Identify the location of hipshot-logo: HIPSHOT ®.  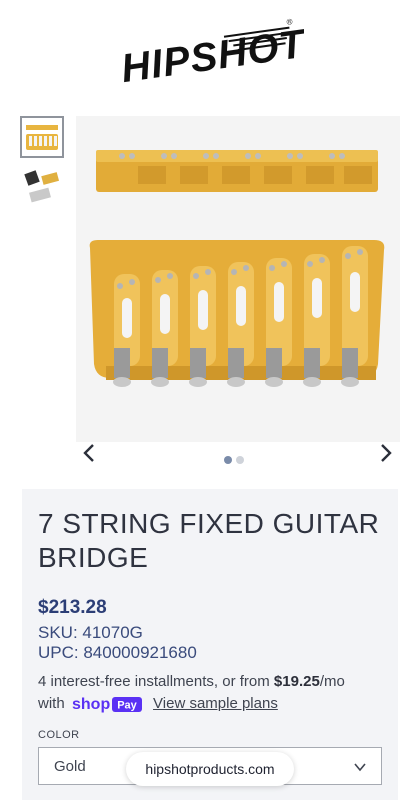
(209, 51).